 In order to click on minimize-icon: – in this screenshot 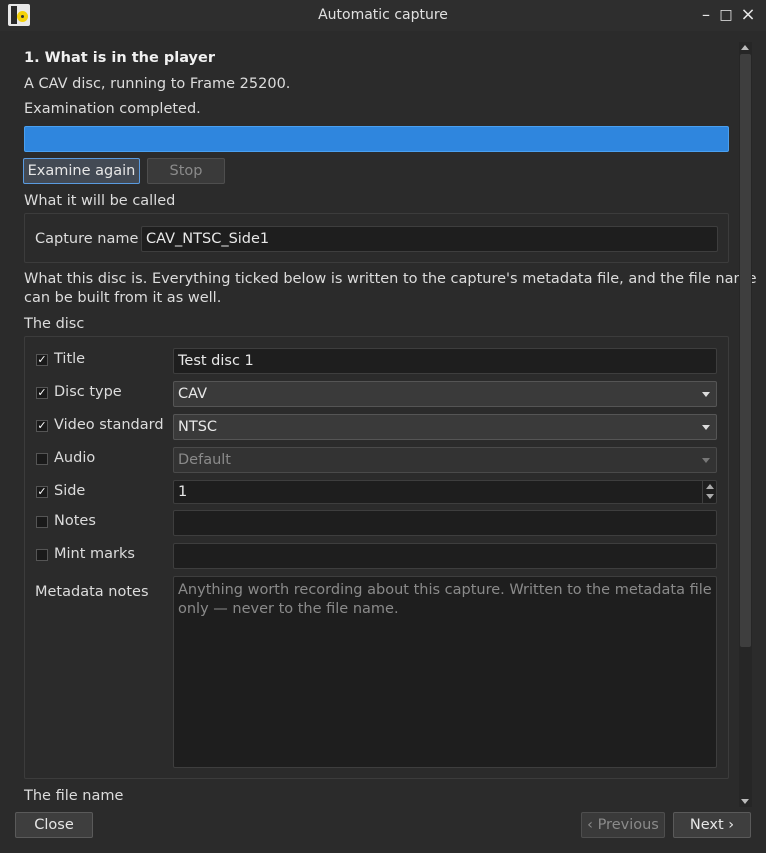, I will do `click(706, 15)`.